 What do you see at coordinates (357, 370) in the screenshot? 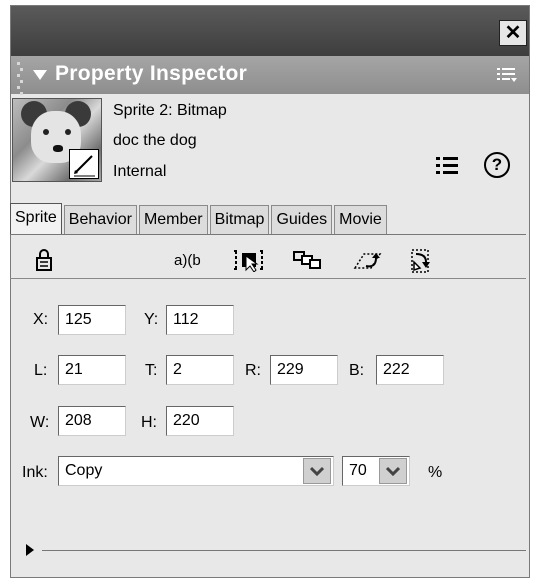
I see `b-label: B:` at bounding box center [357, 370].